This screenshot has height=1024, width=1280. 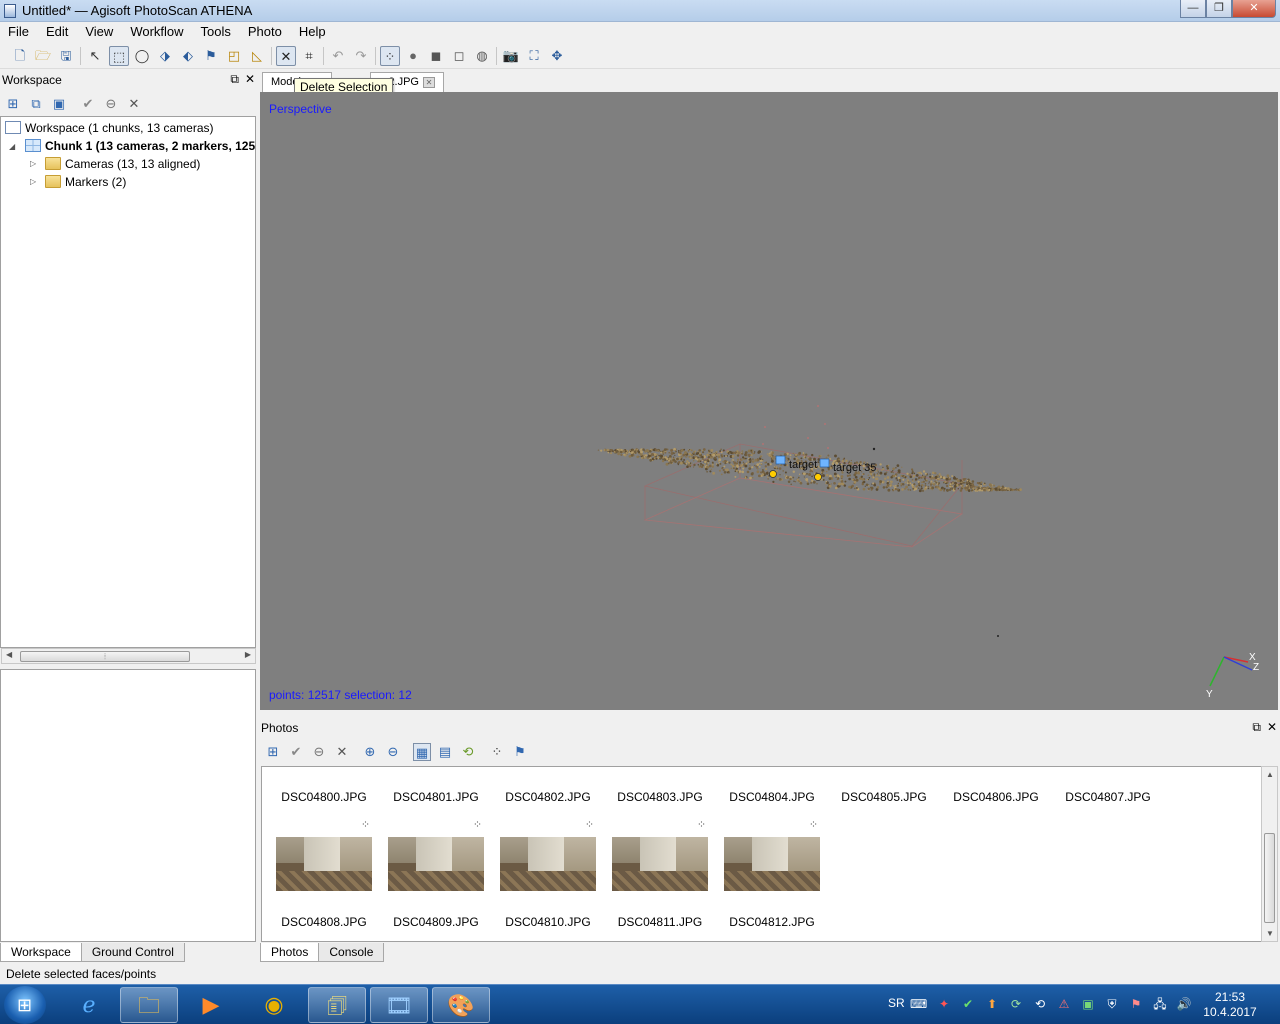 What do you see at coordinates (520, 752) in the screenshot?
I see `filter-markers-icon: ⚑` at bounding box center [520, 752].